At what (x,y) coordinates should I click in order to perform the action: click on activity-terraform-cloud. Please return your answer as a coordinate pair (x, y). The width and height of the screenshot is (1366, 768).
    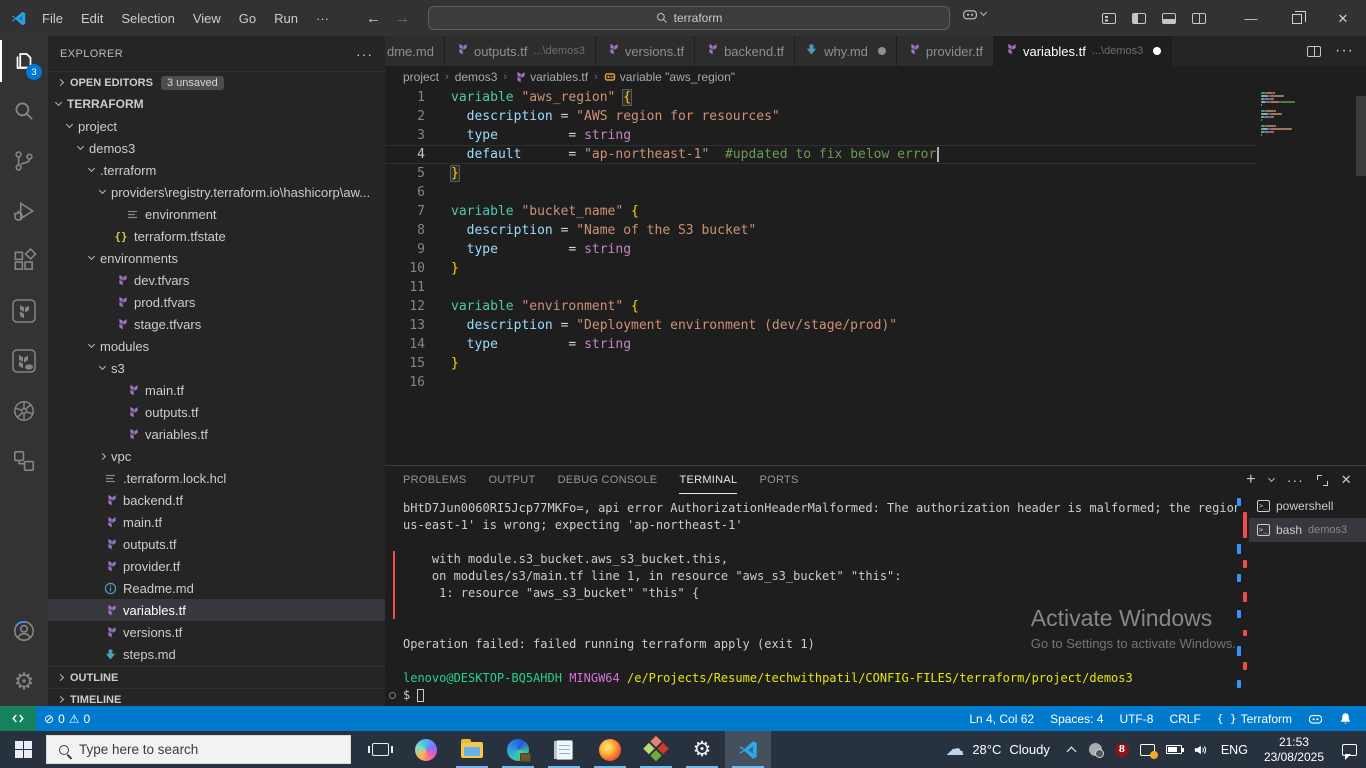
    Looking at the image, I should click on (24, 361).